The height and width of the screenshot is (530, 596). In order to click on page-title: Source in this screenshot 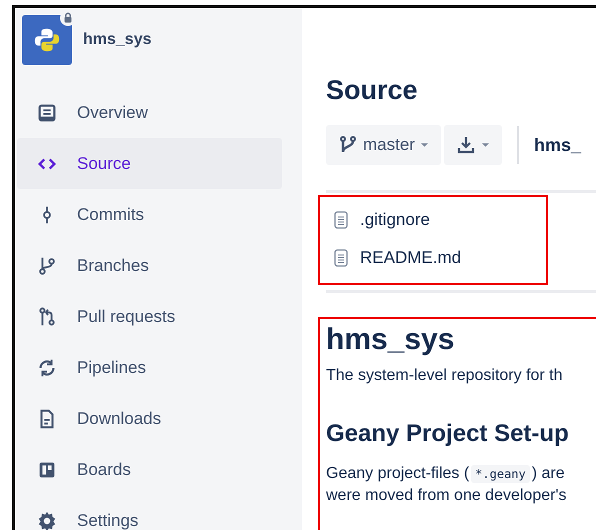, I will do `click(372, 90)`.